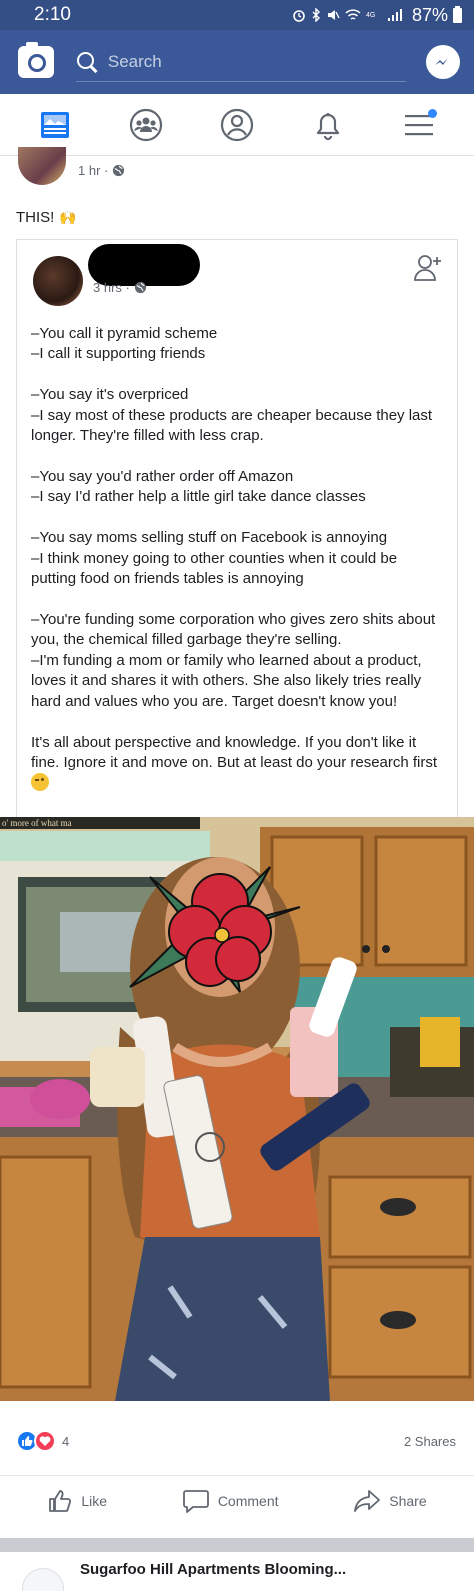  What do you see at coordinates (353, 14) in the screenshot?
I see `wifi-icon` at bounding box center [353, 14].